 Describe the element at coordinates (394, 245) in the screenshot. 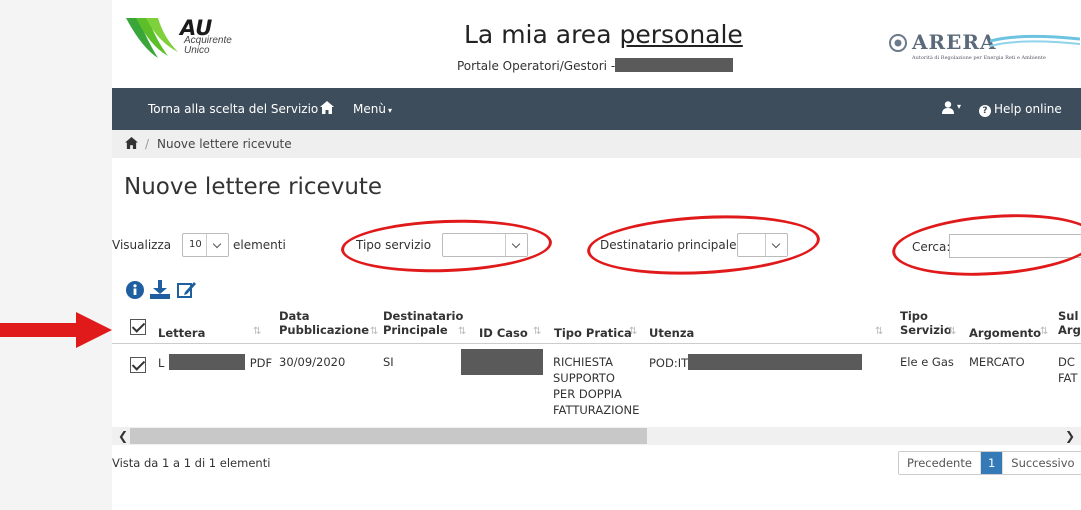

I see `tipo-servizio-label: Tipo servizio` at that location.